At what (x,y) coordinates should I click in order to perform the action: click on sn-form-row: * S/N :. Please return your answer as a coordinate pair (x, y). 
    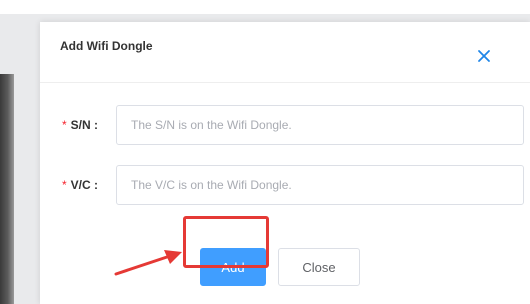
    Looking at the image, I should click on (285, 125).